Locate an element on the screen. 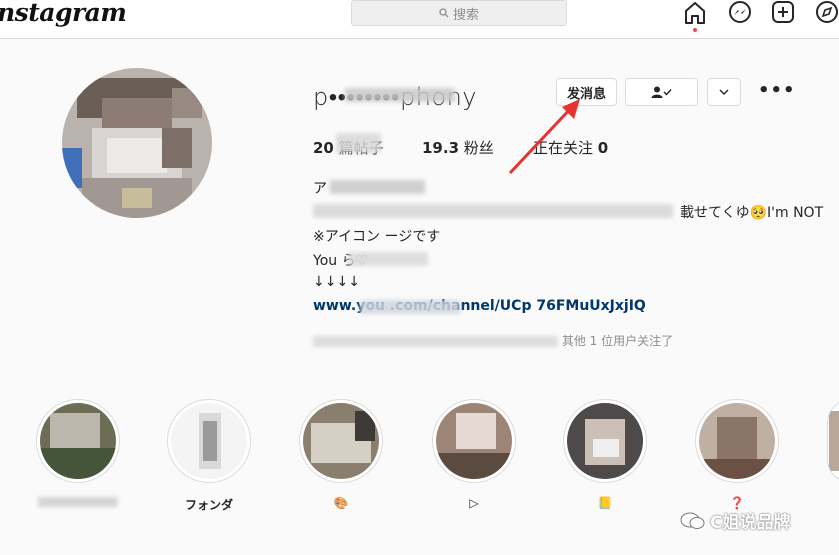  active-indicator-dot is located at coordinates (695, 30).